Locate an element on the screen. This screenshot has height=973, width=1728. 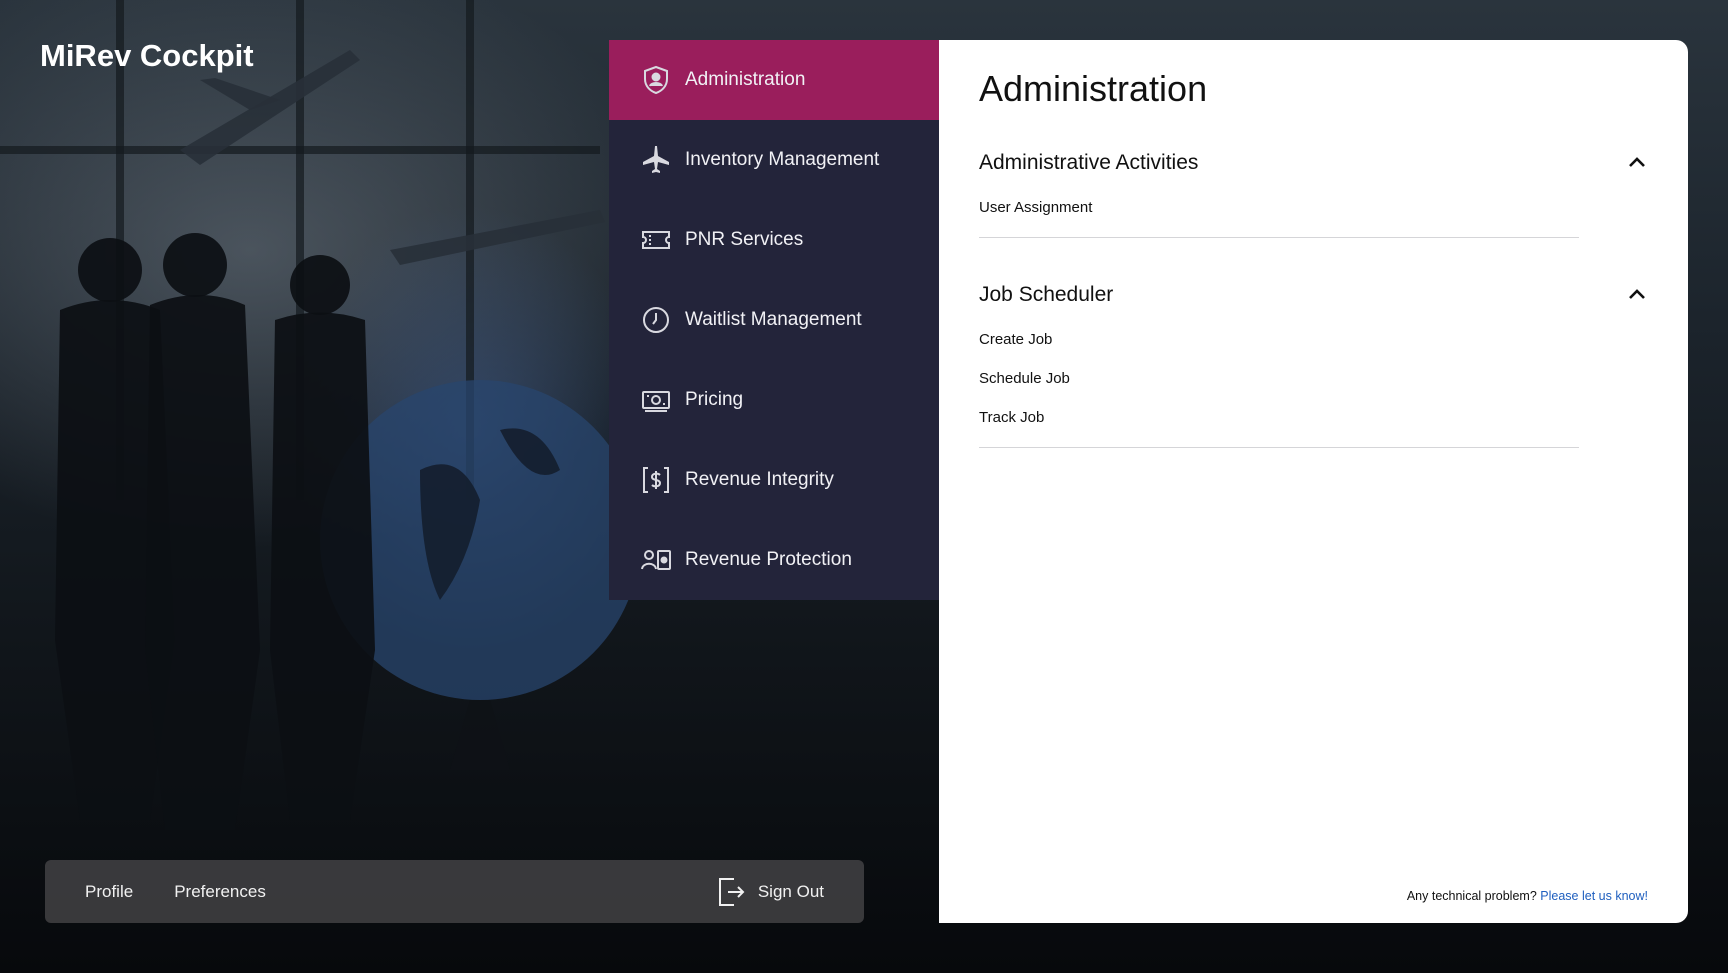
menu-item-label: Administration is located at coordinates (745, 79).